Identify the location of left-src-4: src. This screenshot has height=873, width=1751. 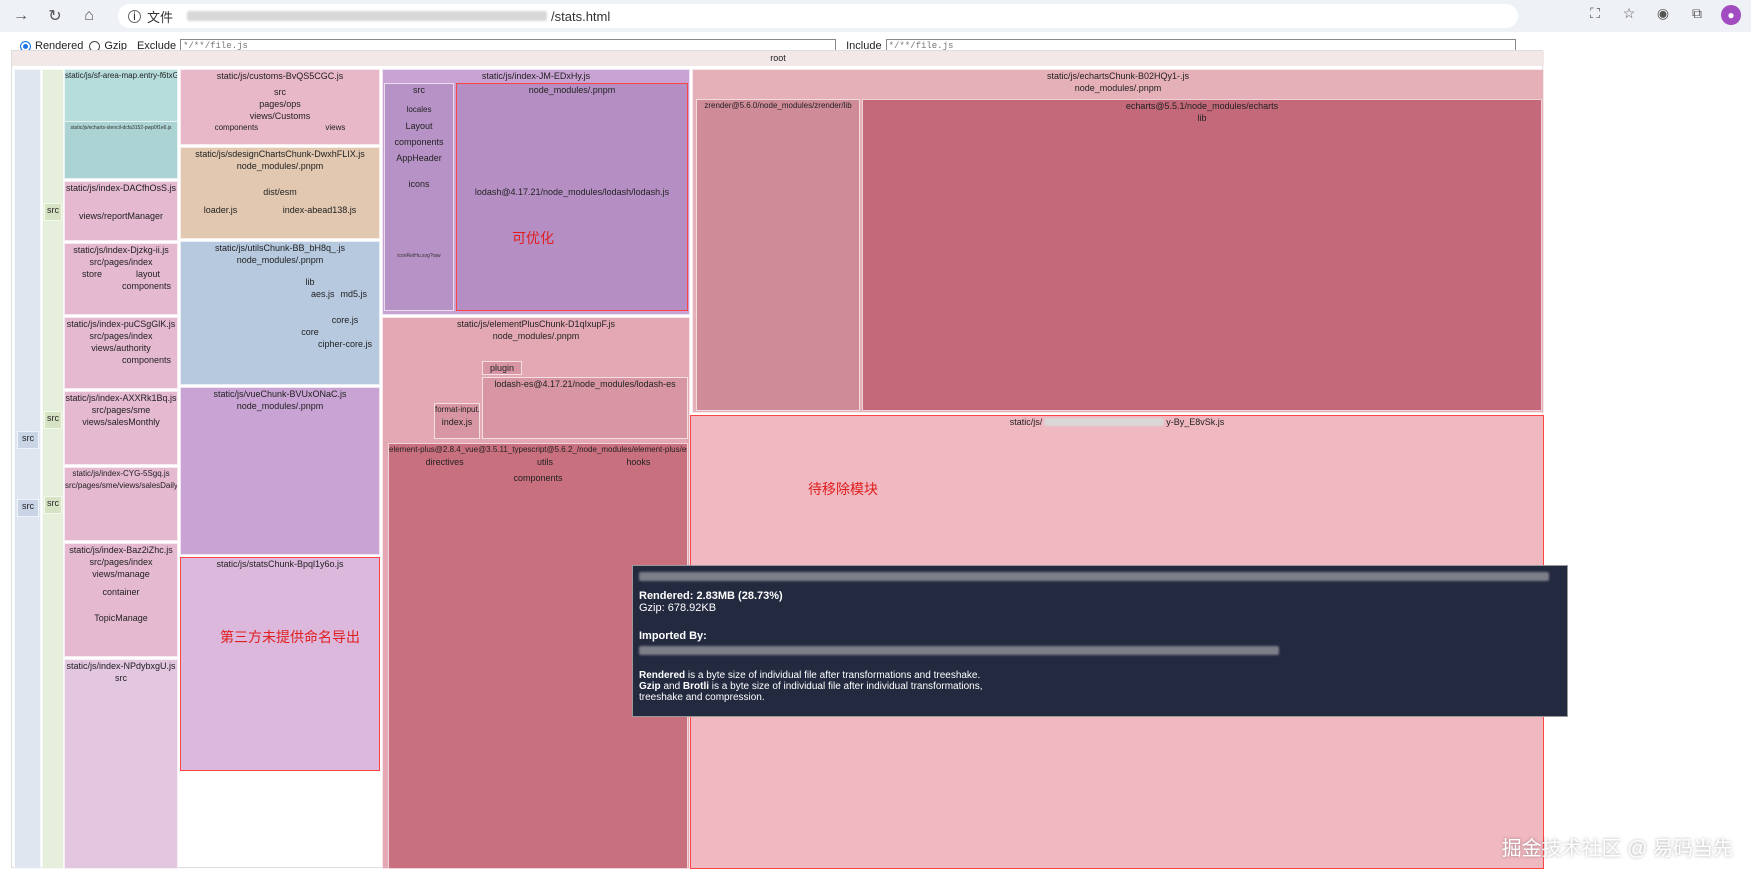
(53, 420).